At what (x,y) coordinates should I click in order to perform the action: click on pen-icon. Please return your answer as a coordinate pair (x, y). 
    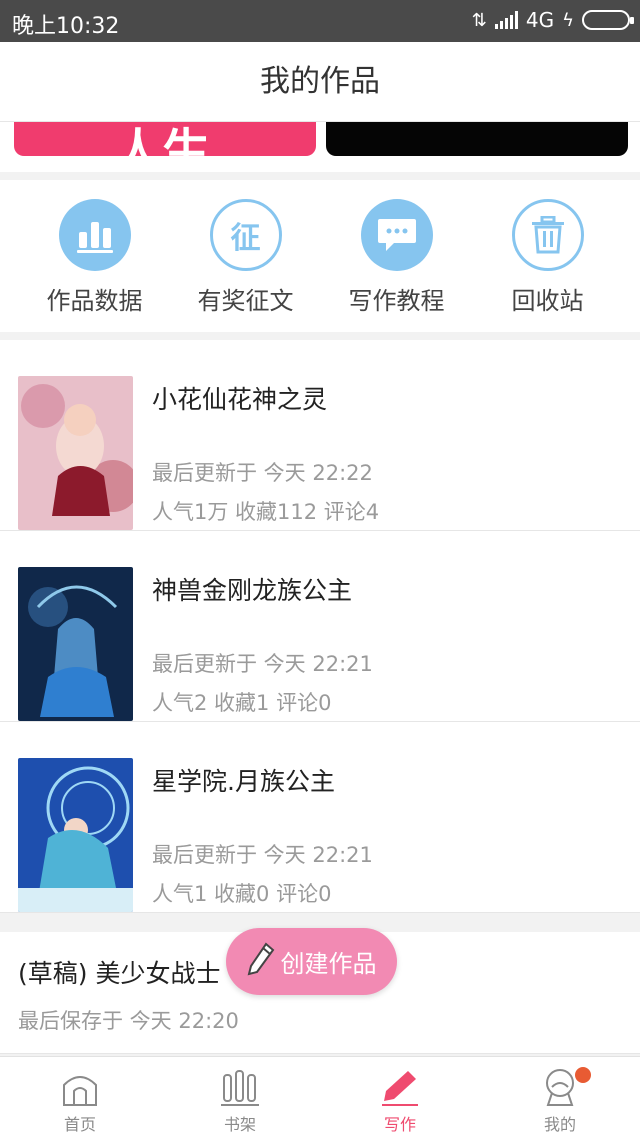
    Looking at the image, I should click on (400, 1087).